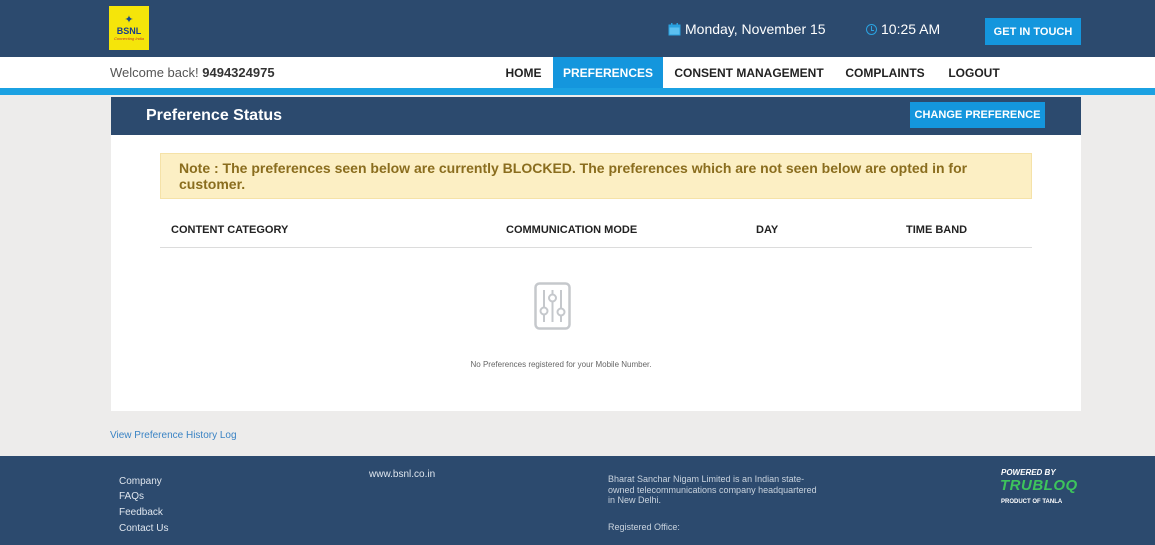  I want to click on time-display: 10:25 AM, so click(903, 29).